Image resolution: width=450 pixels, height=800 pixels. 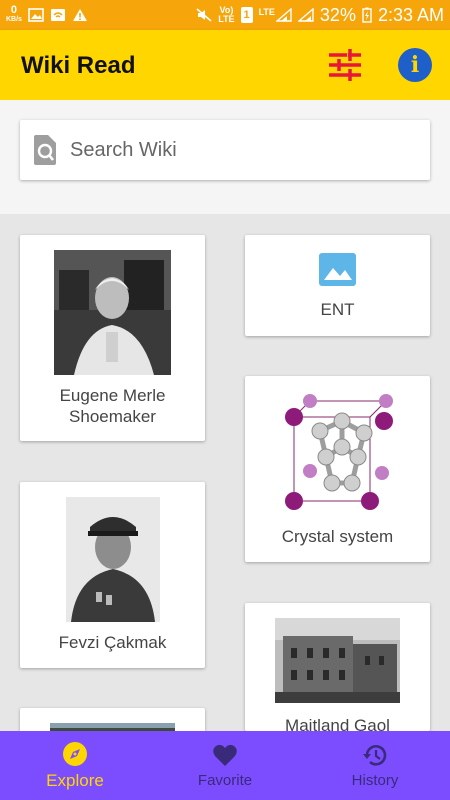 What do you see at coordinates (375, 755) in the screenshot?
I see `history-icon` at bounding box center [375, 755].